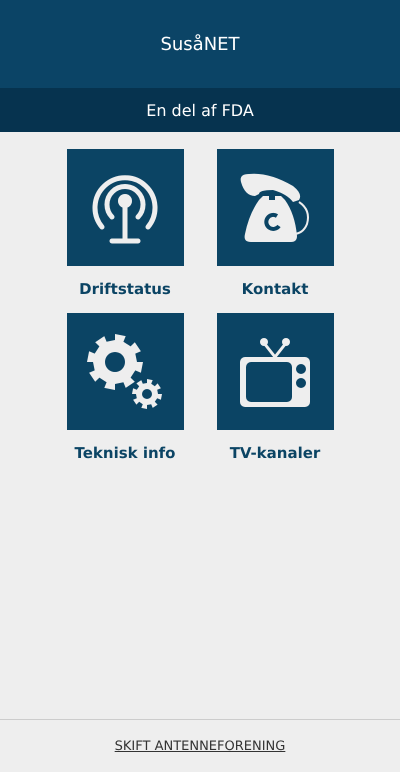  I want to click on tile-label: Driftstatus, so click(125, 289).